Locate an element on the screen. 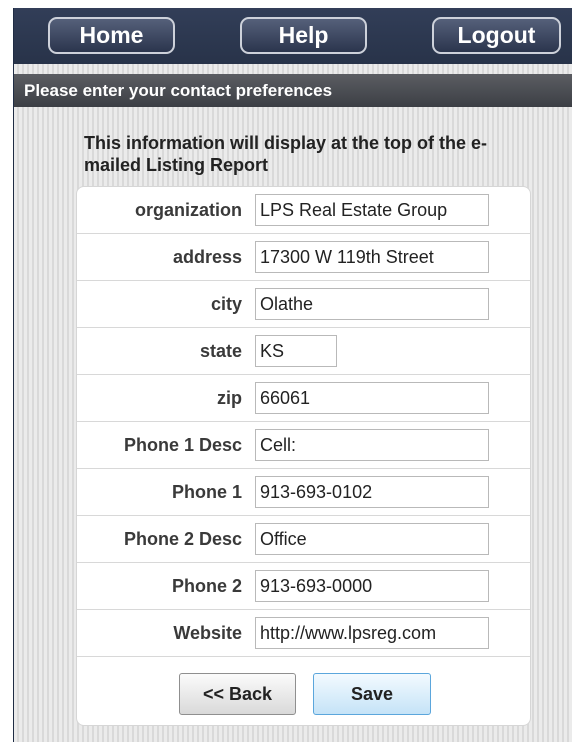 The image size is (572, 742). top-nav-bar: Home Help Logout is located at coordinates (293, 36).